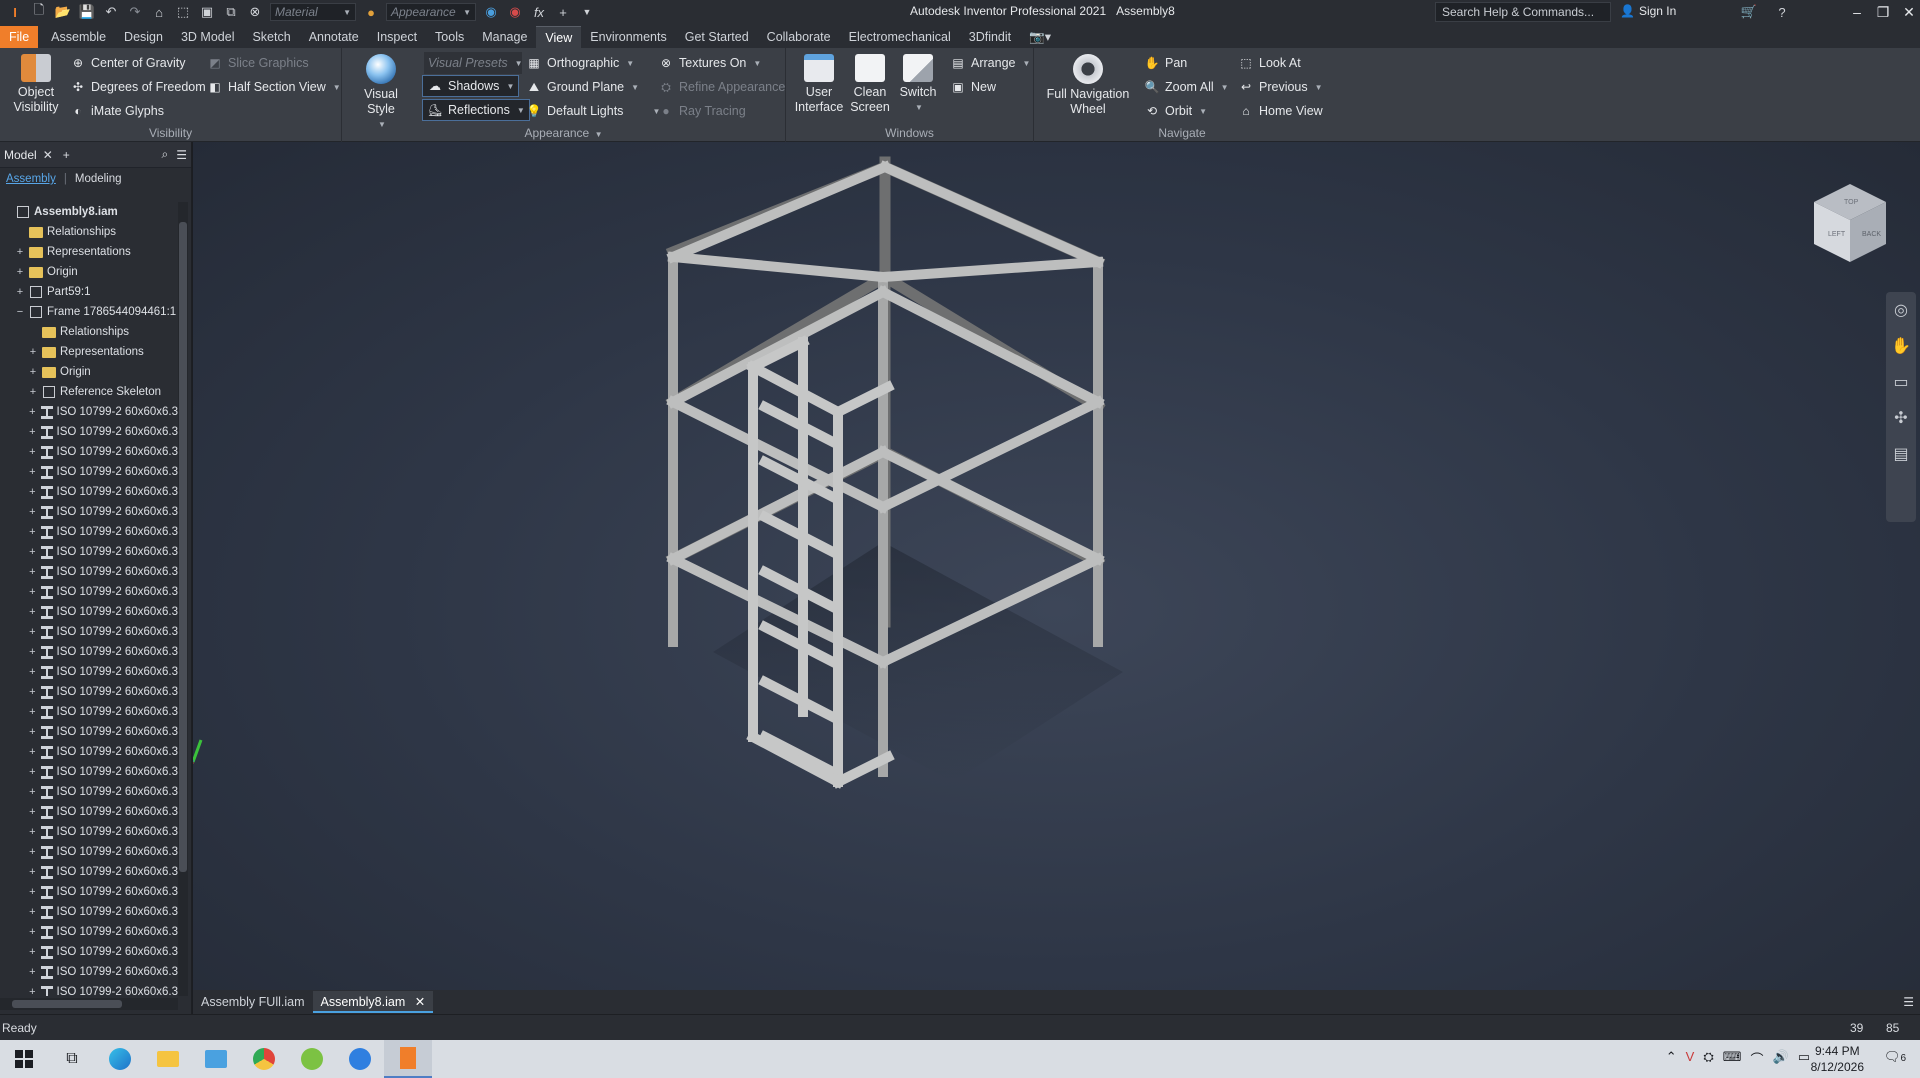 The image size is (1920, 1078). Describe the element at coordinates (1671, 1058) in the screenshot. I see `tray-expand-icon: ⌃` at that location.